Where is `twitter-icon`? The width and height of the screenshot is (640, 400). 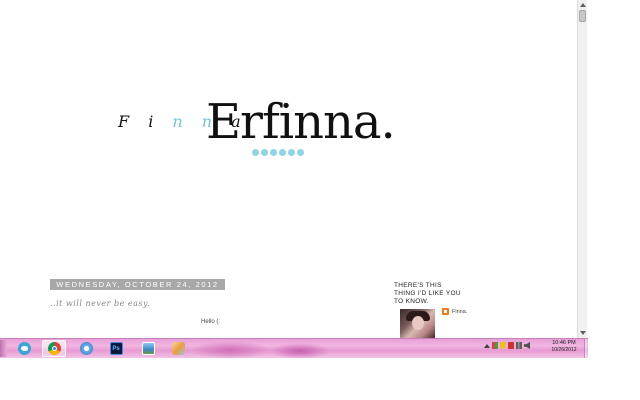
twitter-icon is located at coordinates (24, 348).